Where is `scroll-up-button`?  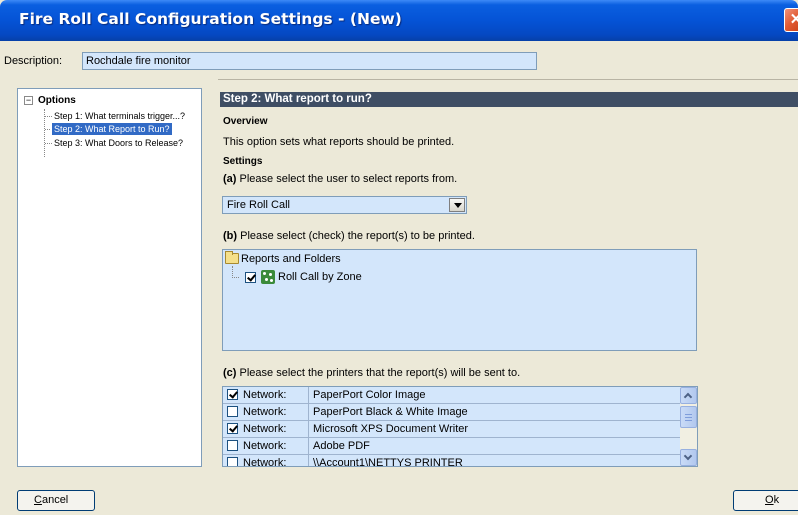
scroll-up-button is located at coordinates (688, 395).